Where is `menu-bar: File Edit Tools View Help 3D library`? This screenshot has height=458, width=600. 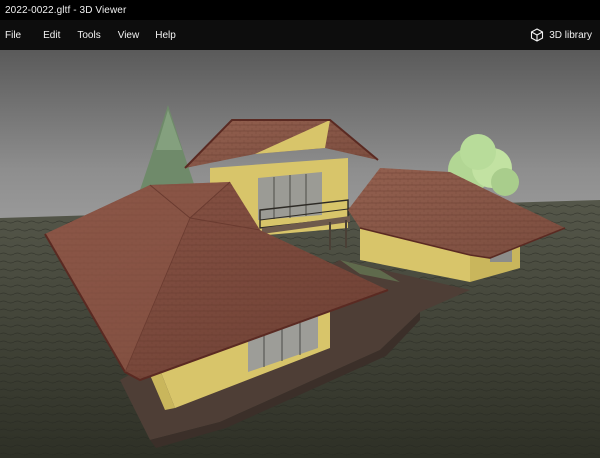 menu-bar: File Edit Tools View Help 3D library is located at coordinates (300, 35).